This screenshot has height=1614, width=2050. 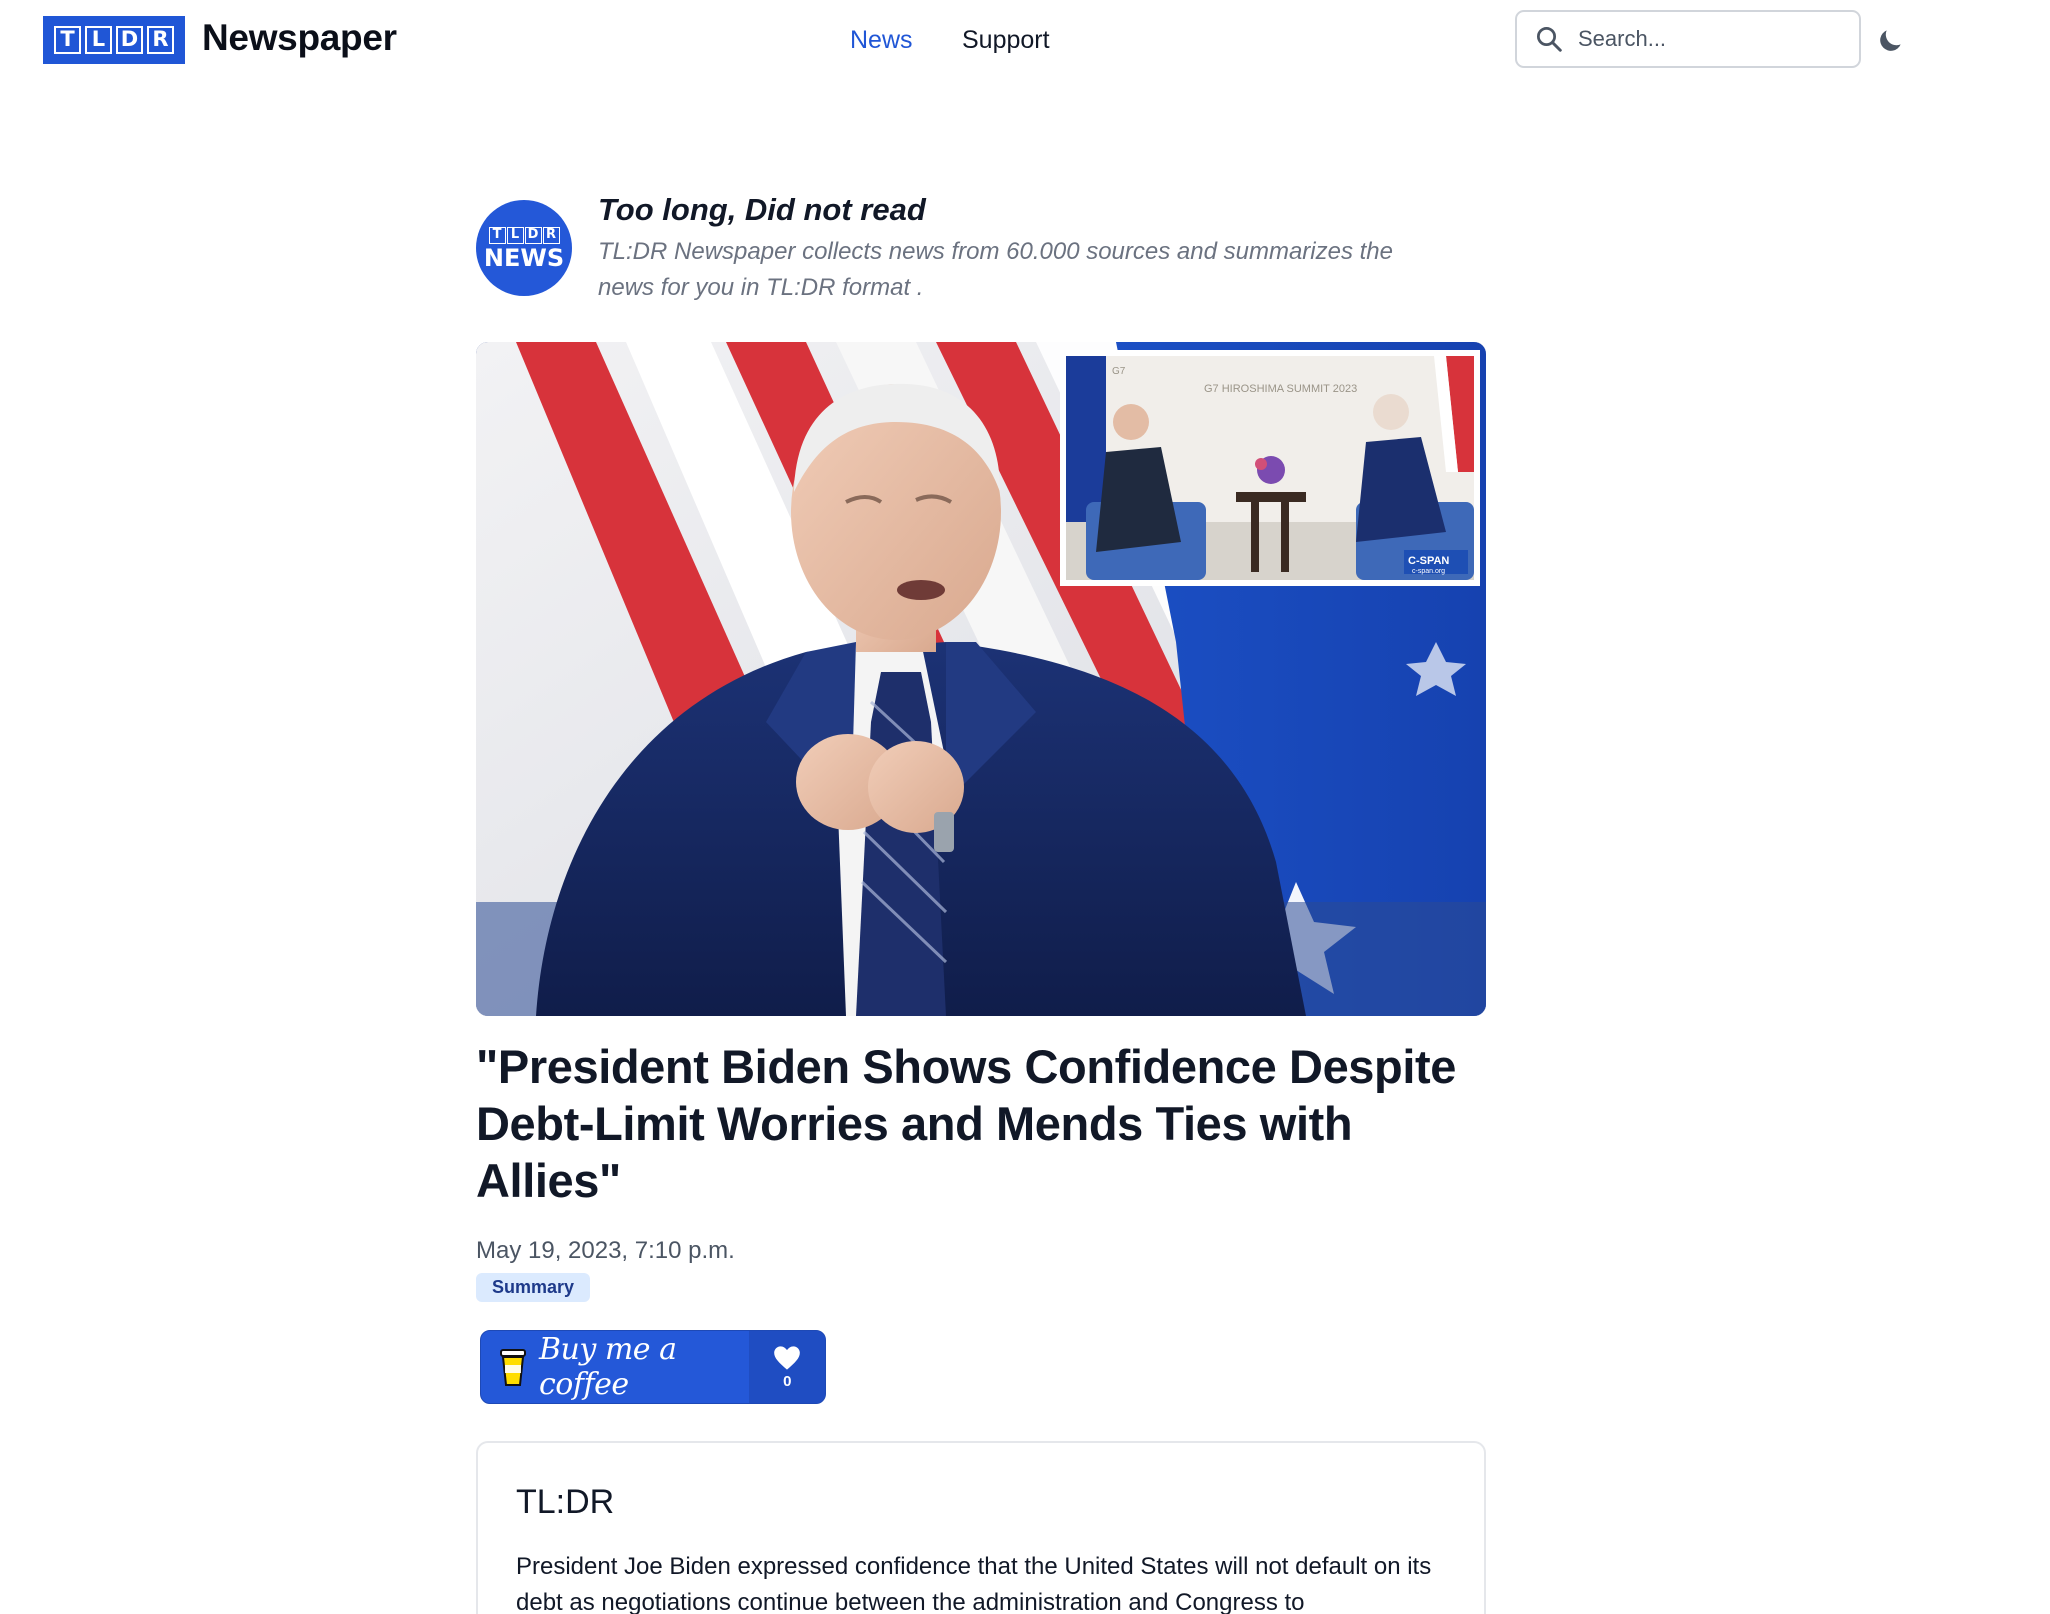 What do you see at coordinates (1708, 39) in the screenshot?
I see `search-input` at bounding box center [1708, 39].